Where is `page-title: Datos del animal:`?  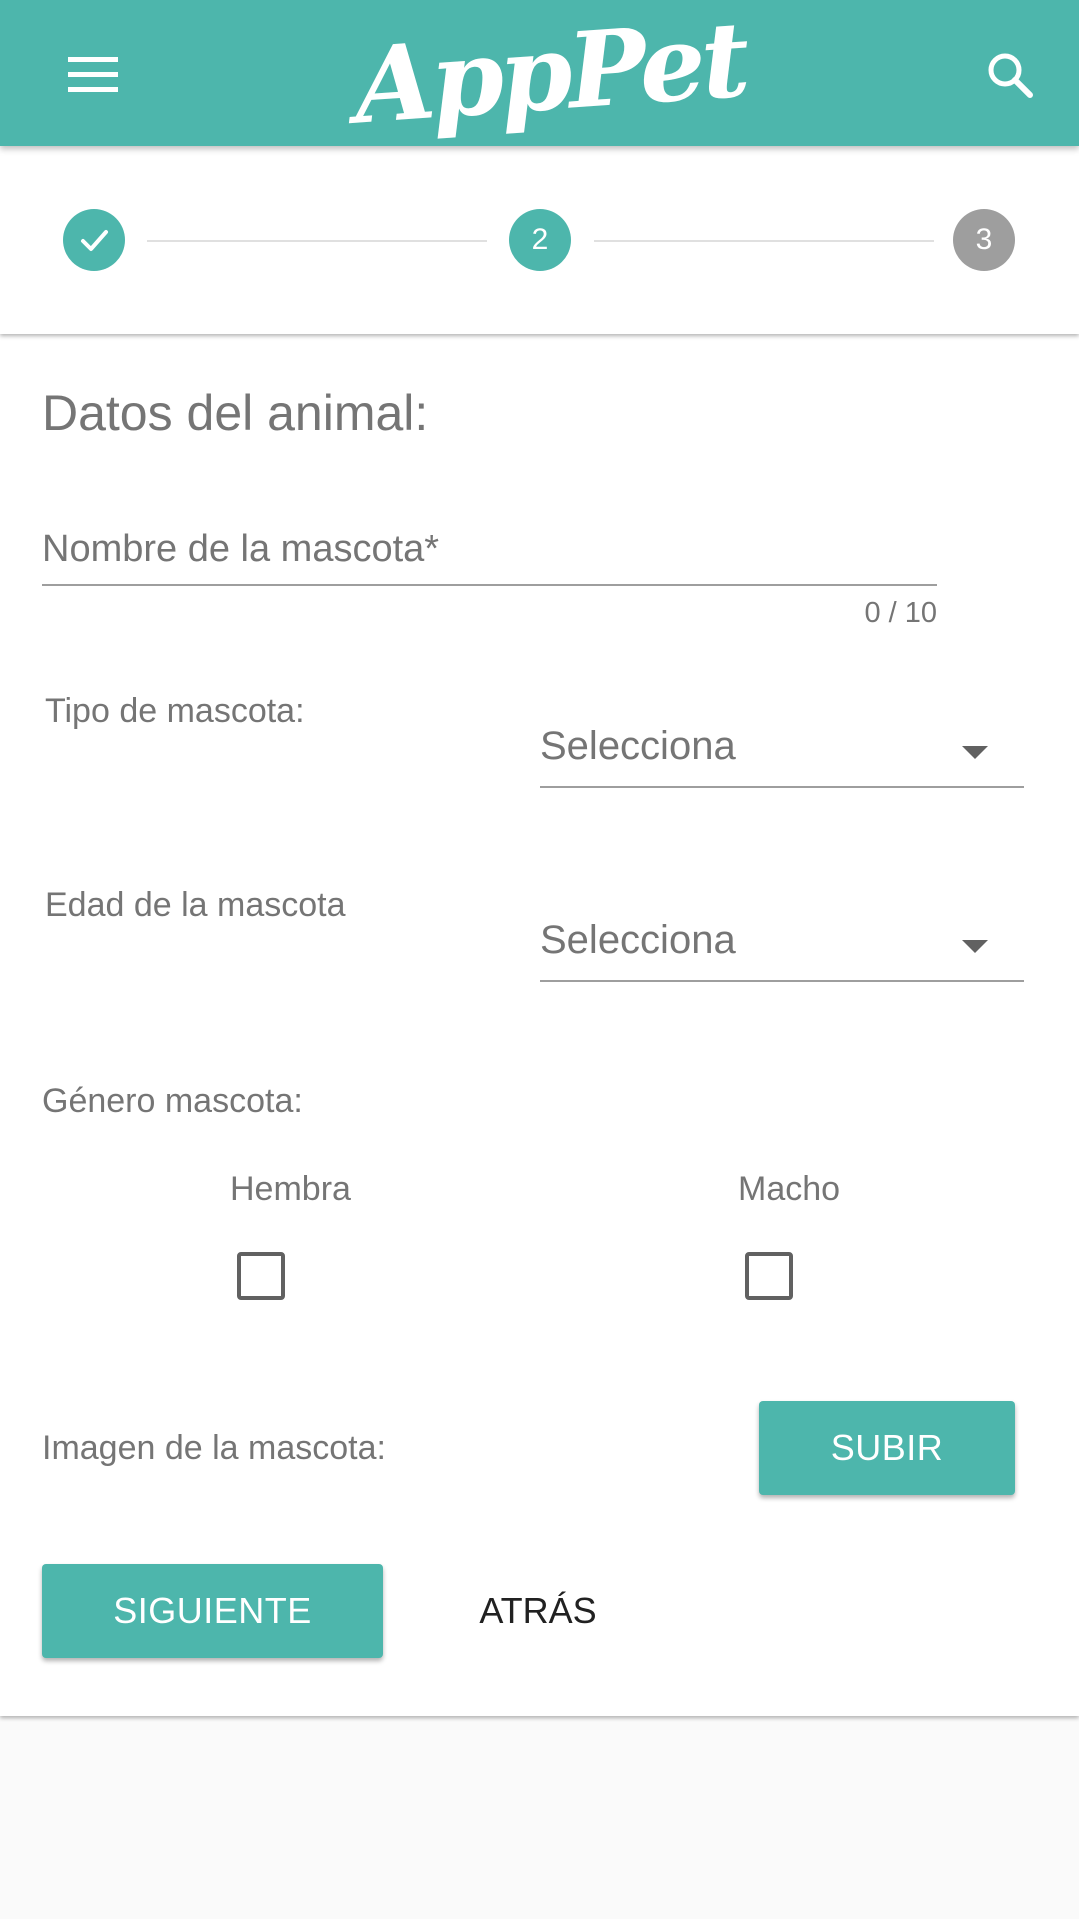
page-title: Datos del animal: is located at coordinates (235, 413).